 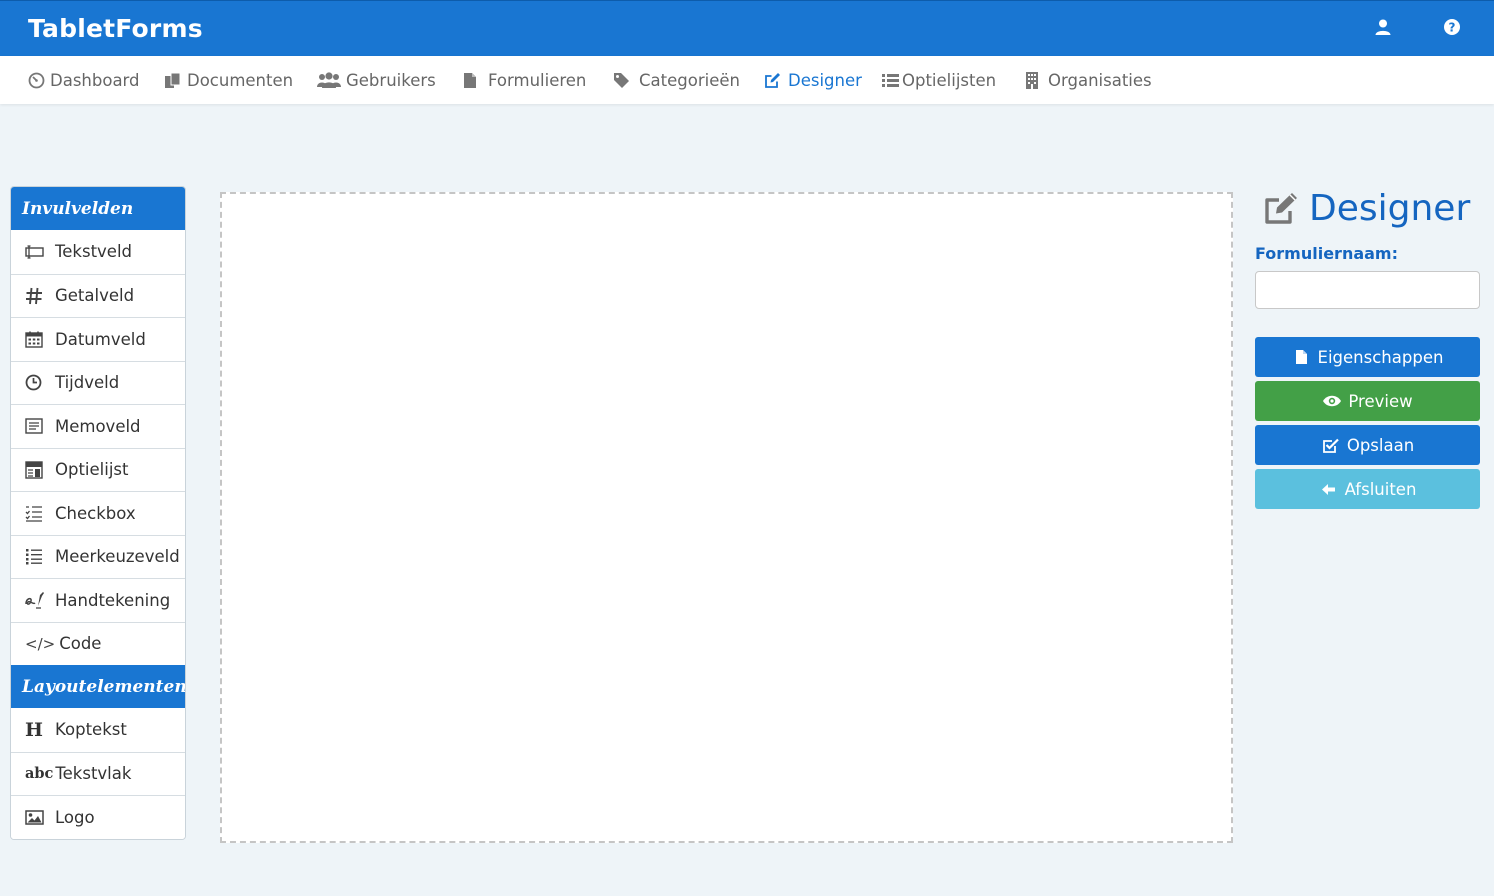 I want to click on clock-icon, so click(x=36, y=383).